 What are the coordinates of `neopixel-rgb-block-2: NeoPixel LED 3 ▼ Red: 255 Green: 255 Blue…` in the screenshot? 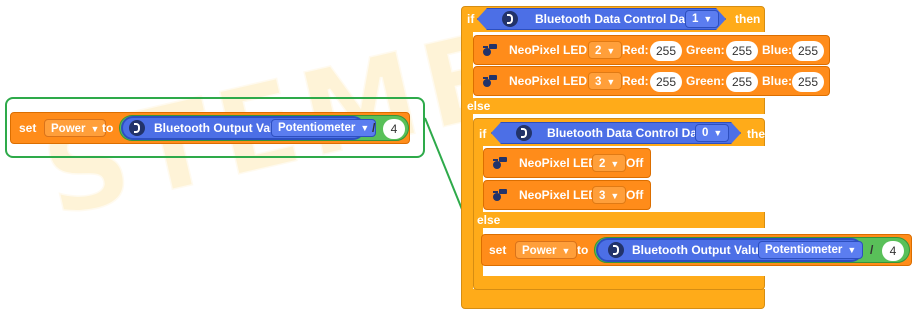 It's located at (651, 81).